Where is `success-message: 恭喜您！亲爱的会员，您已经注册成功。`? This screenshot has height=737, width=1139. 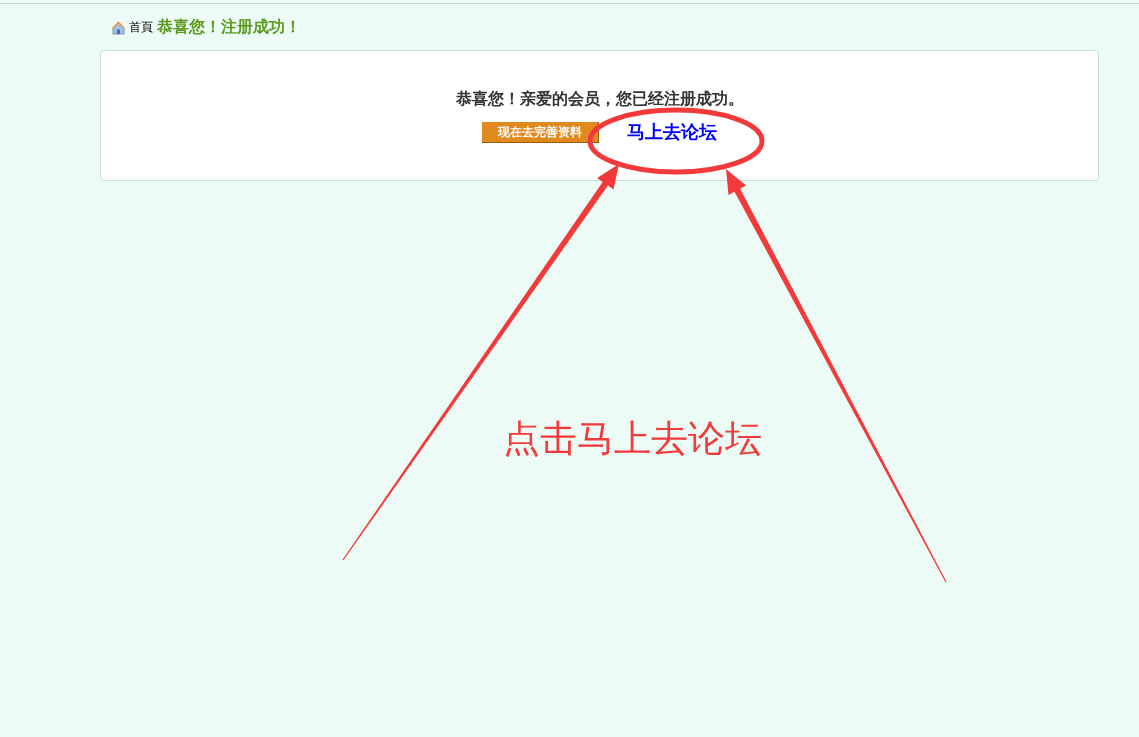
success-message: 恭喜您！亲爱的会员，您已经注册成功。 is located at coordinates (599, 99).